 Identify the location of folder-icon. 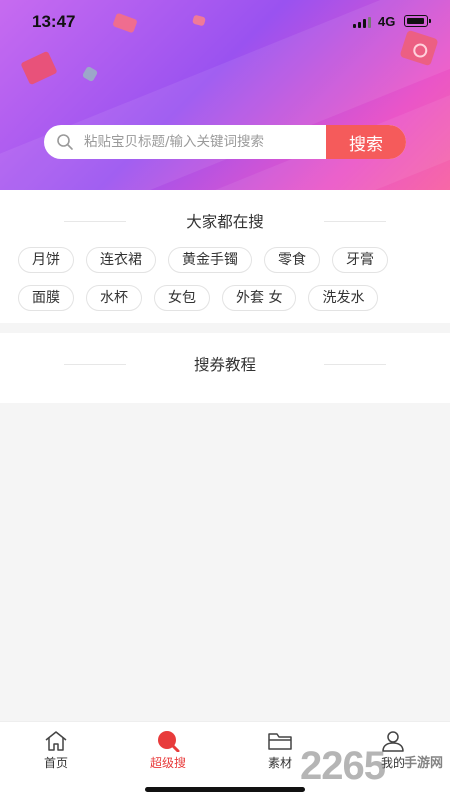
(280, 741).